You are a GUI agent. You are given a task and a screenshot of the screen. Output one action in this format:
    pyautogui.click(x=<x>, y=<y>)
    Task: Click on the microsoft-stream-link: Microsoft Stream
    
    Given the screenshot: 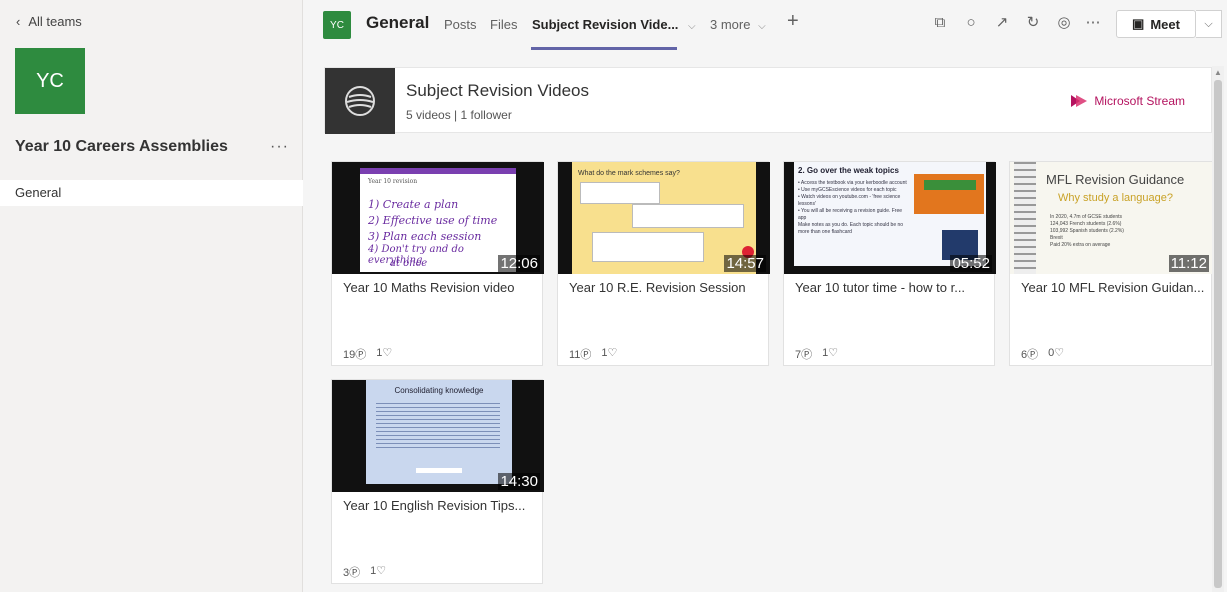 What is the action you would take?
    pyautogui.click(x=1127, y=101)
    